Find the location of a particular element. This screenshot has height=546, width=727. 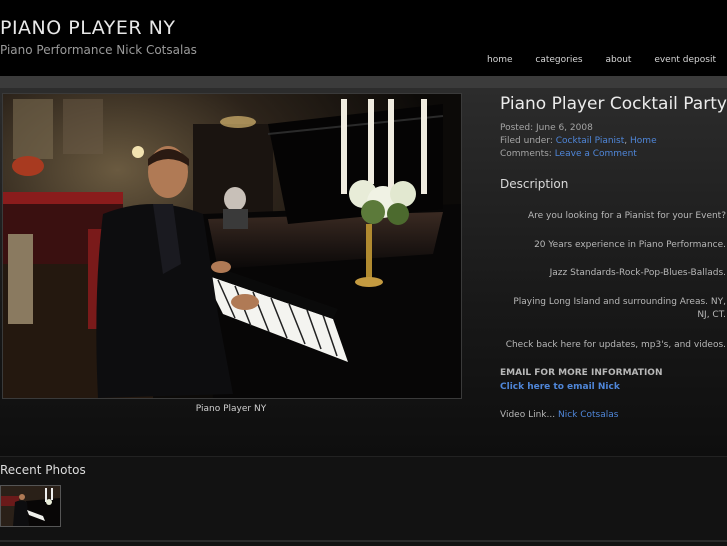

post-comments-line: Comments: Leave a Comment is located at coordinates (568, 154).